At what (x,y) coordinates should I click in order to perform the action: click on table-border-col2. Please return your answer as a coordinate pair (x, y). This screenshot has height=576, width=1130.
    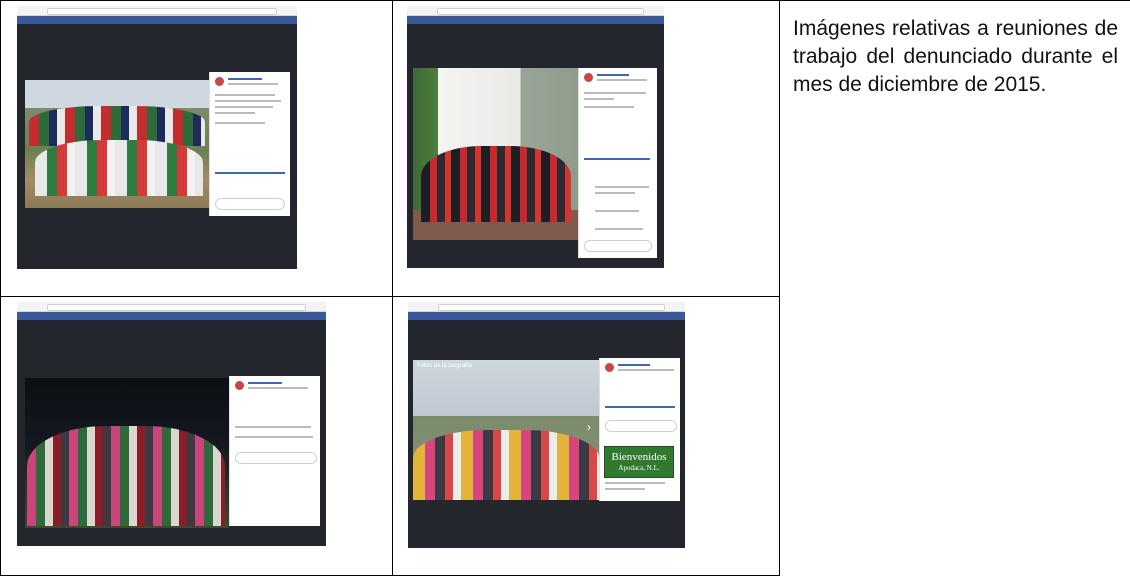
    Looking at the image, I should click on (779, 288).